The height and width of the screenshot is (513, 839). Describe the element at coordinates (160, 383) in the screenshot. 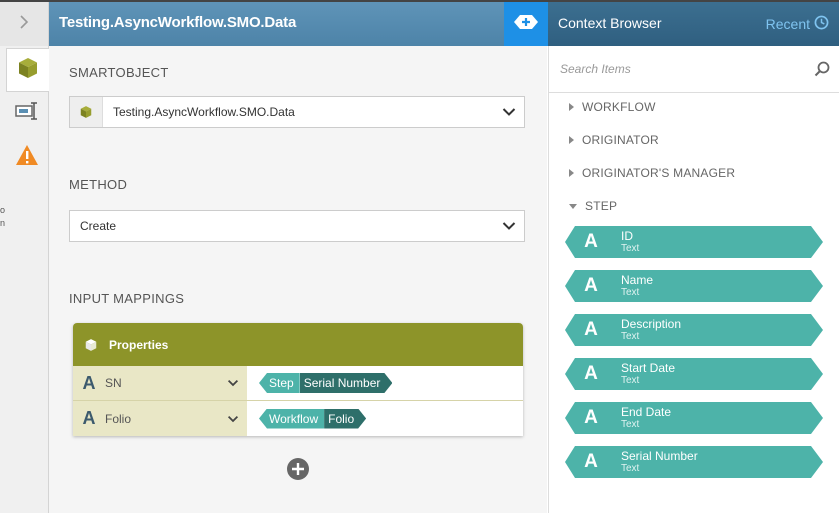

I see `mapping-property-cell: A SN` at that location.